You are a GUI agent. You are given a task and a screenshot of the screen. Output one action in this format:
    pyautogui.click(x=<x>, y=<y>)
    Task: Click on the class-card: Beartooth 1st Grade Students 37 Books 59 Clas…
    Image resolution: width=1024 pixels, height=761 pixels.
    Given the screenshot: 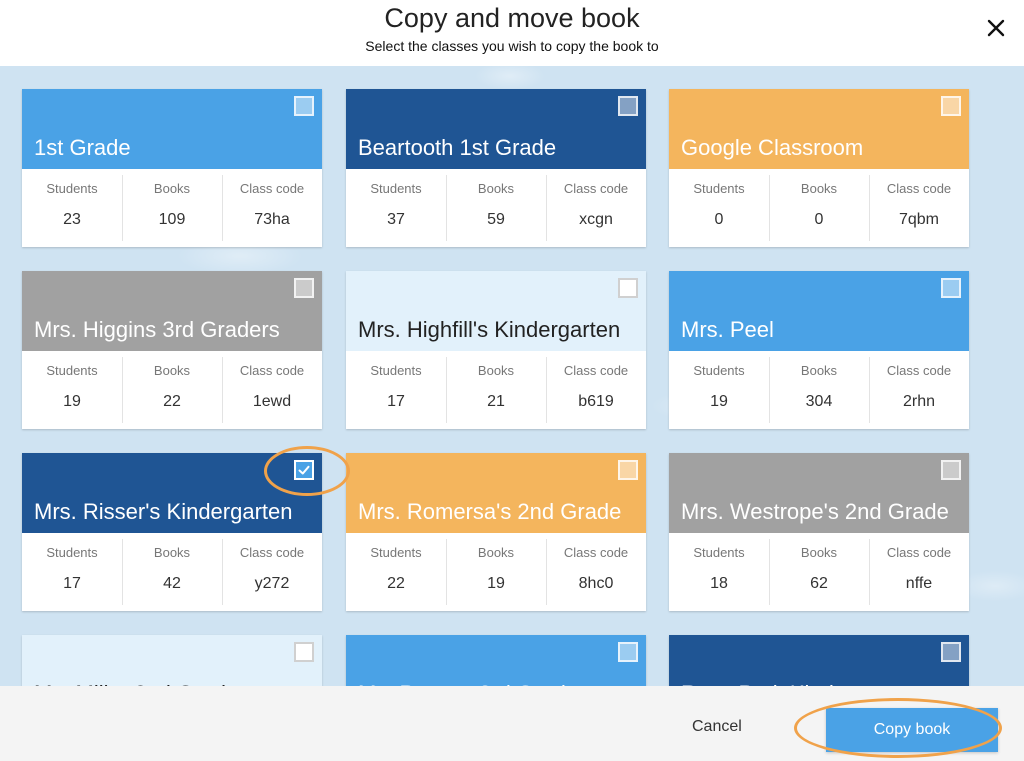 What is the action you would take?
    pyautogui.click(x=496, y=168)
    